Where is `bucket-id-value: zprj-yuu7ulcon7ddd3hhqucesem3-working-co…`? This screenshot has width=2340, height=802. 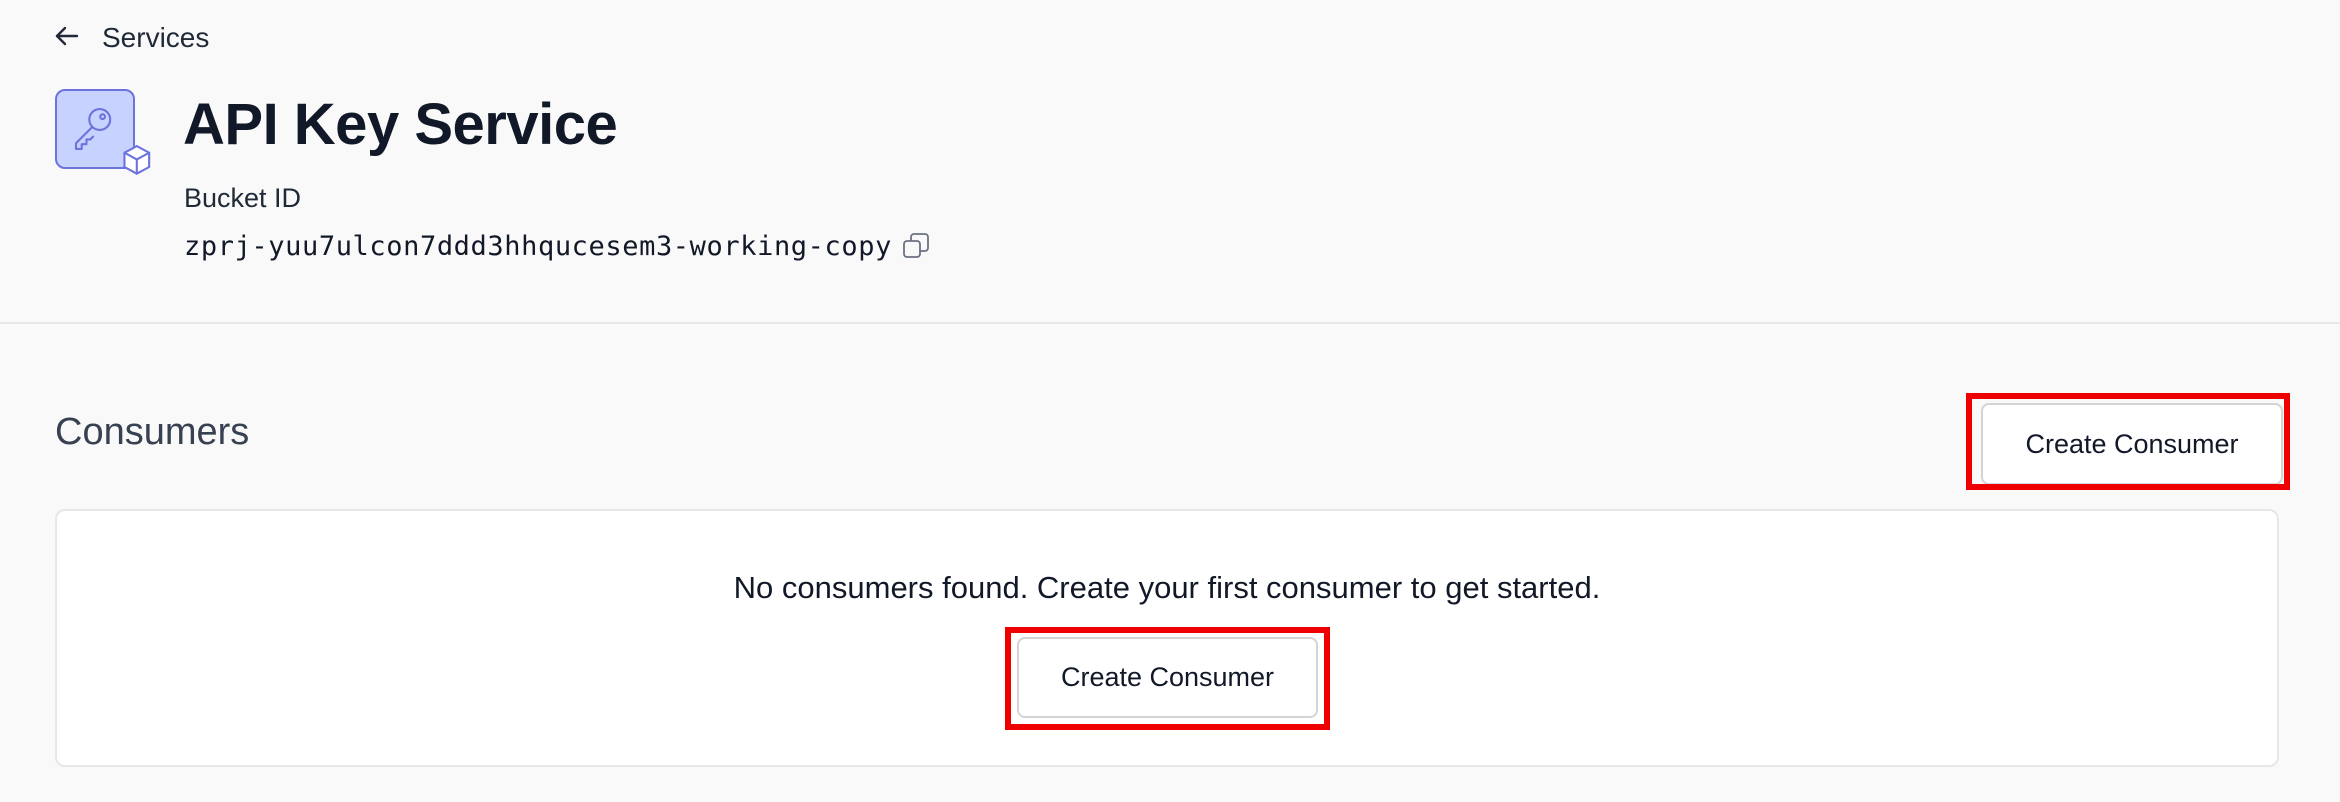
bucket-id-value: zprj-yuu7ulcon7ddd3hhqucesem3-working-co… is located at coordinates (538, 246).